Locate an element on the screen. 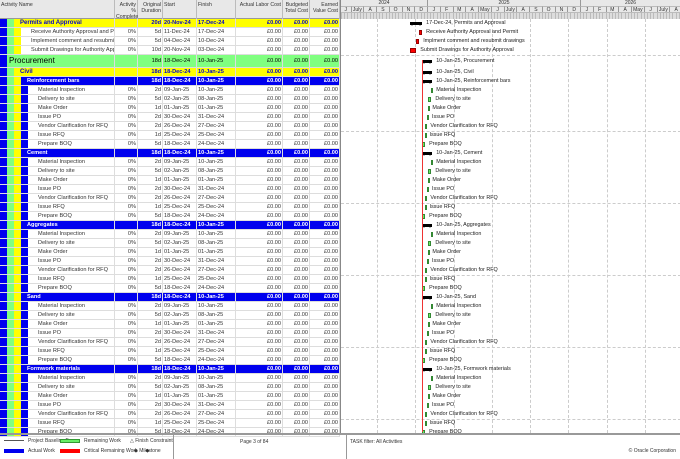 This screenshot has width=680, height=459. wbs-row: Sand18d18-Dec-2410-Jan-25£0.00£0.00£0.00 is located at coordinates (170, 297).